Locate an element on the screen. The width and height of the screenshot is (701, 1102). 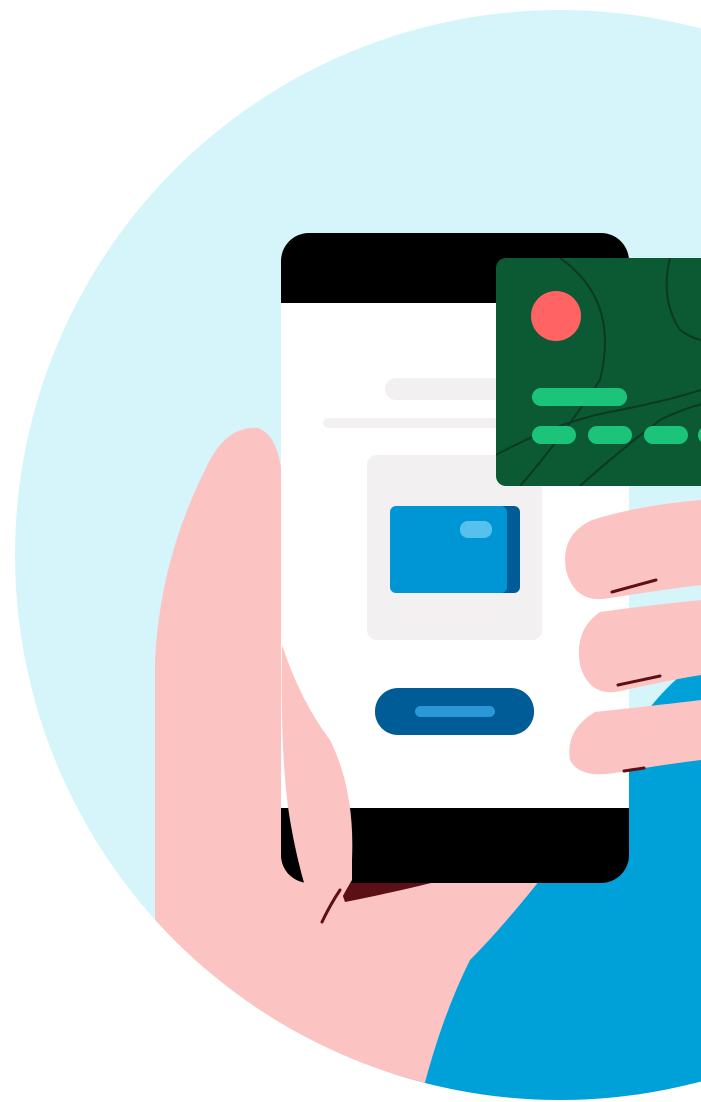
screen-pay-button-label-bar is located at coordinates (455, 711).